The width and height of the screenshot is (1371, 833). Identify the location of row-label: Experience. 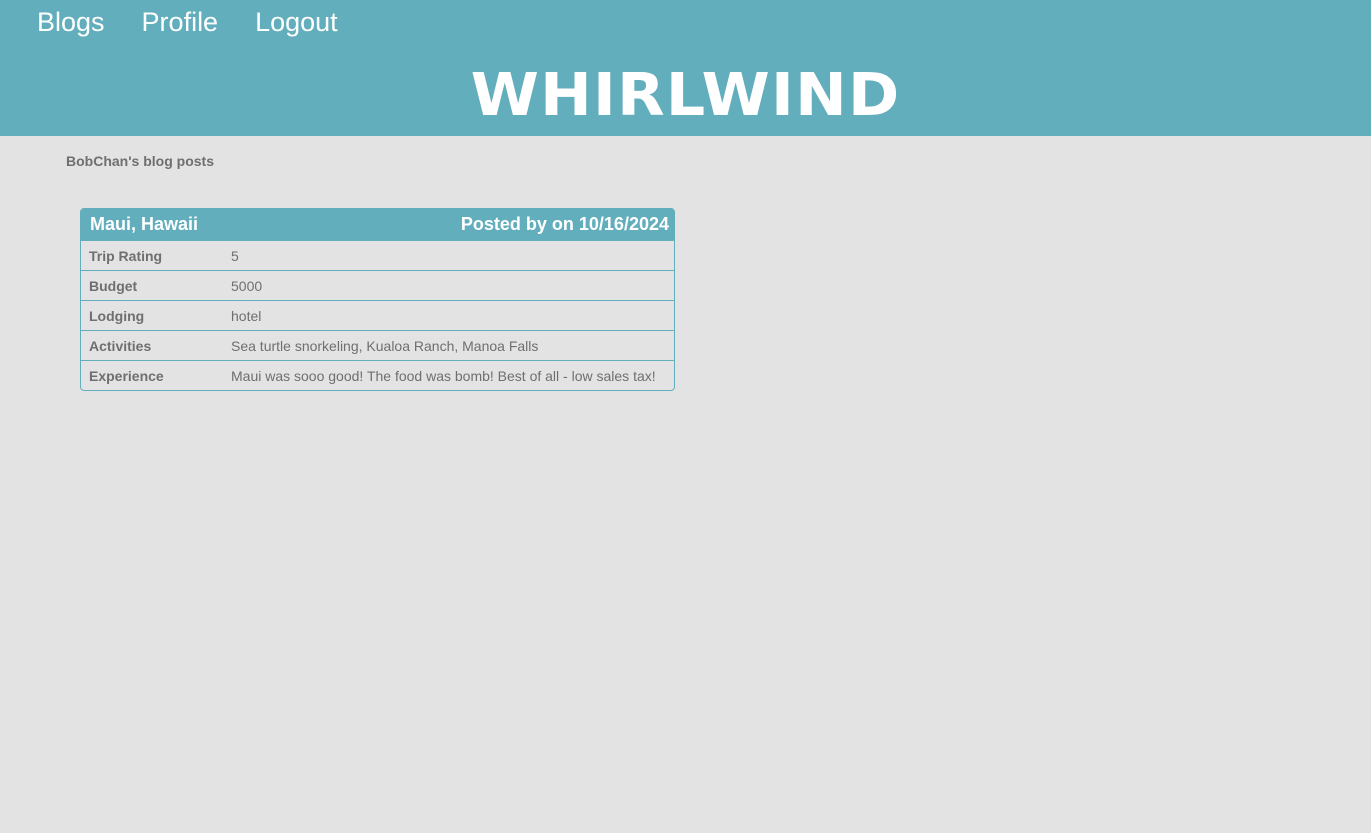
(126, 375).